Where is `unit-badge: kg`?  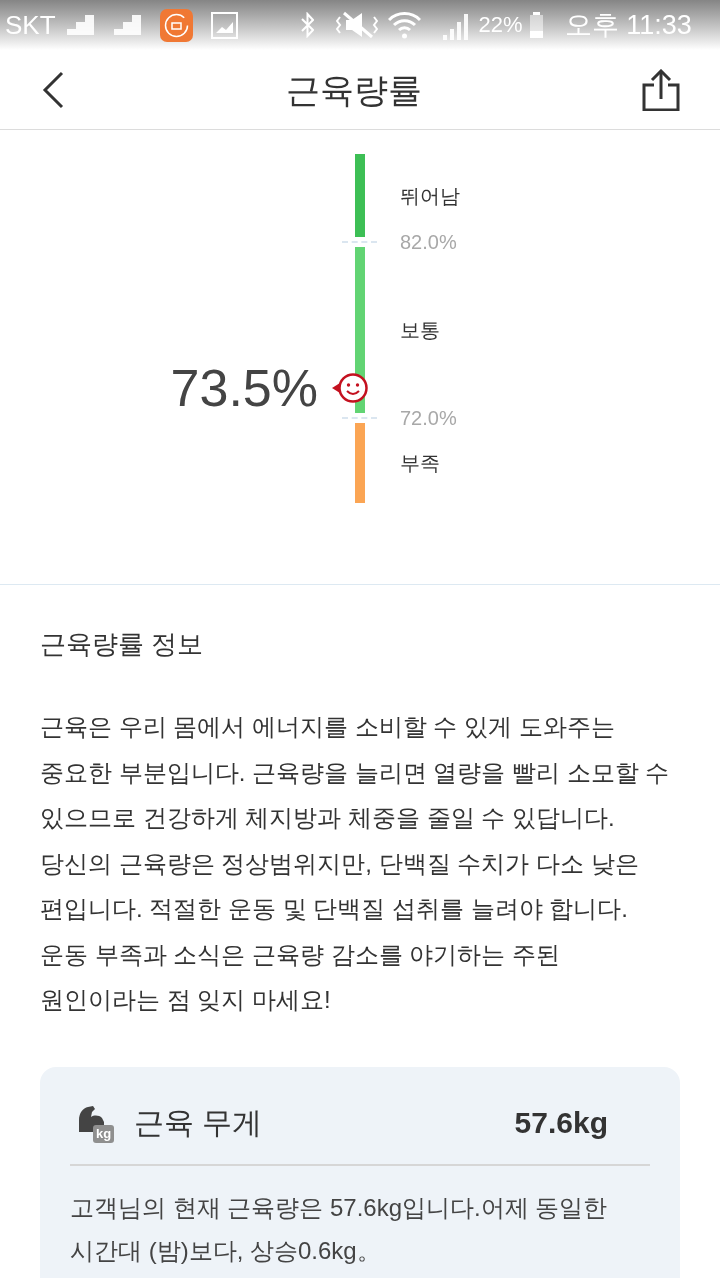 unit-badge: kg is located at coordinates (103, 1133).